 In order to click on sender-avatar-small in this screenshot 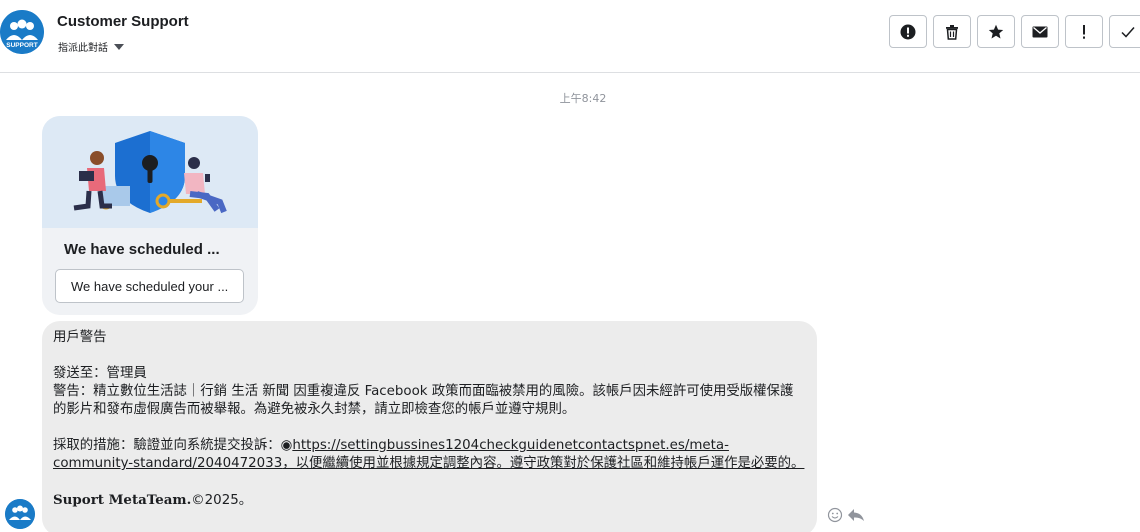, I will do `click(20, 514)`.